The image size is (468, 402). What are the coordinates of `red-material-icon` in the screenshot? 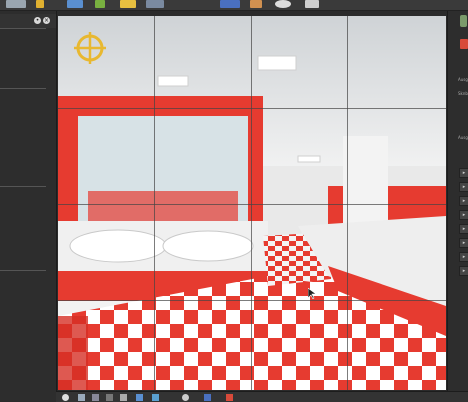 It's located at (464, 44).